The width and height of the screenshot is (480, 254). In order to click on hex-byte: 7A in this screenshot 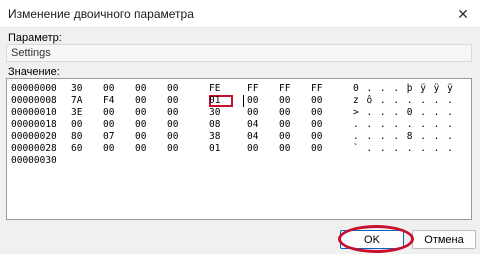, I will do `click(77, 100)`.